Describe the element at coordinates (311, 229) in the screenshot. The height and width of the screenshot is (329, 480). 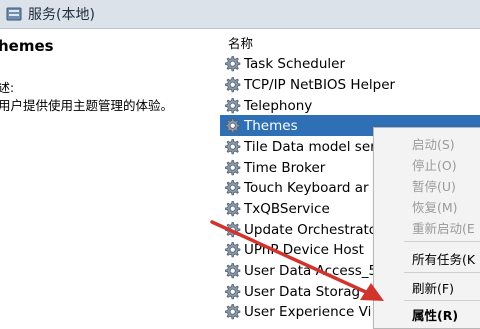
I see `service-name: Update Orchestrato` at that location.